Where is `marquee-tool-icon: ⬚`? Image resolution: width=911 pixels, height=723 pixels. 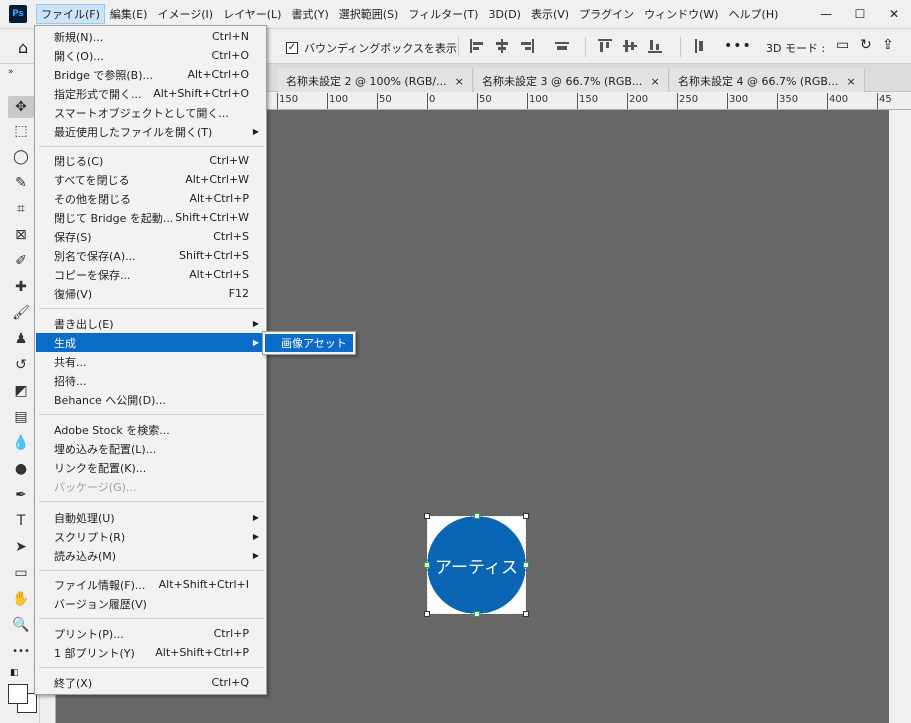
marquee-tool-icon: ⬚ is located at coordinates (21, 131).